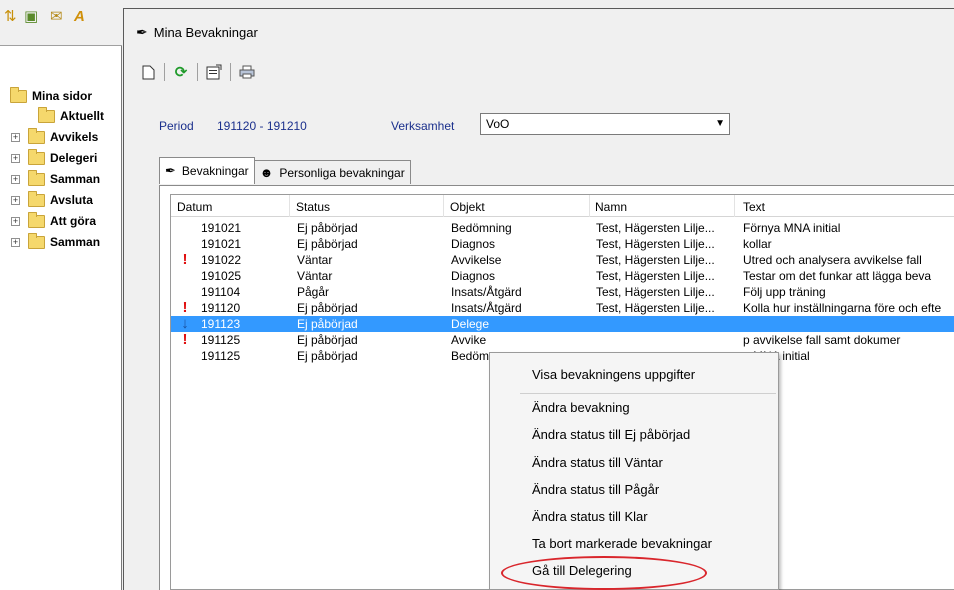  What do you see at coordinates (181, 72) in the screenshot?
I see `refresh-icon: ⟳` at bounding box center [181, 72].